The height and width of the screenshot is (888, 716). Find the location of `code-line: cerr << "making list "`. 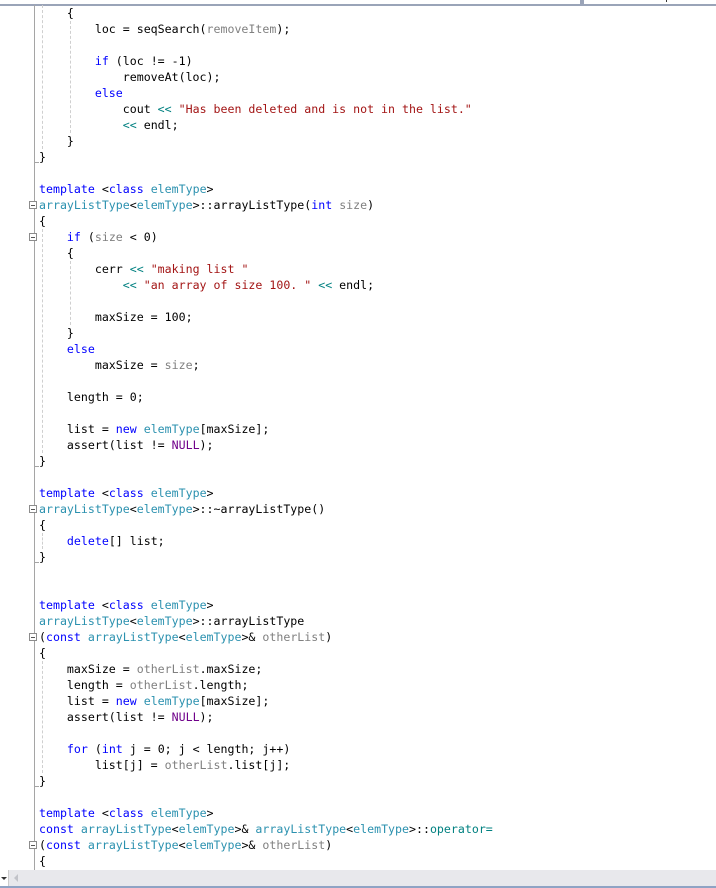

code-line: cerr << "making list " is located at coordinates (358, 269).